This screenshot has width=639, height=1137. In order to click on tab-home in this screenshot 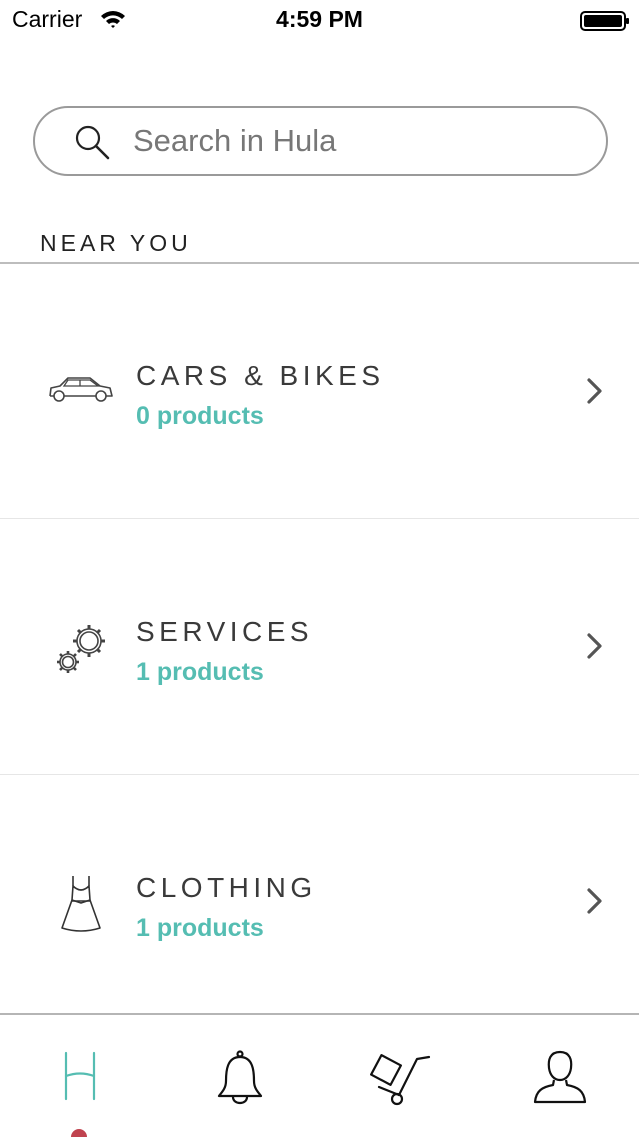, I will do `click(79, 1076)`.